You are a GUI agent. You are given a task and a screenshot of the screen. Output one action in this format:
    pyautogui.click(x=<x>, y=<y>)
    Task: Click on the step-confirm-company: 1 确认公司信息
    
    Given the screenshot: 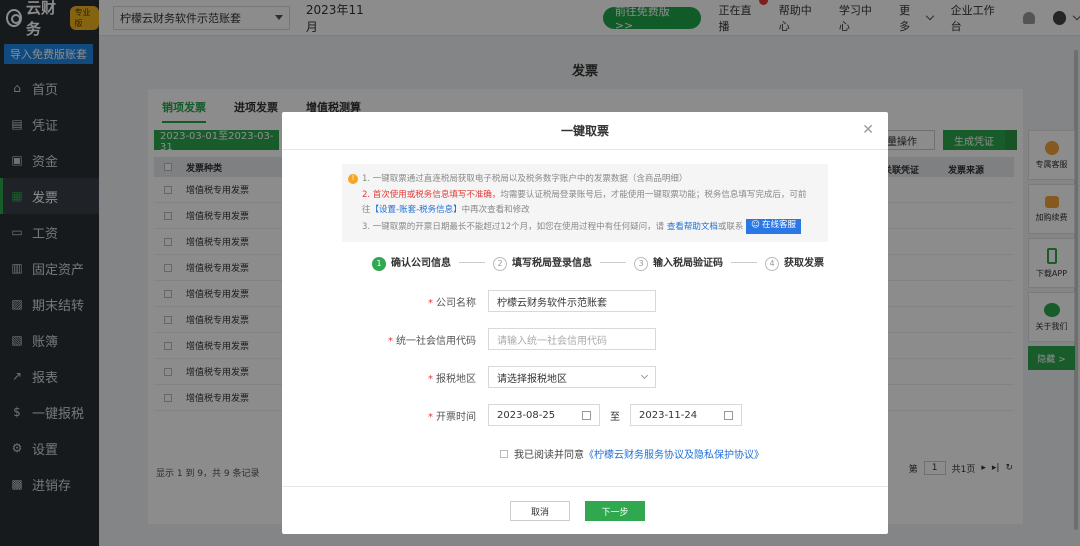 What is the action you would take?
    pyautogui.click(x=411, y=262)
    